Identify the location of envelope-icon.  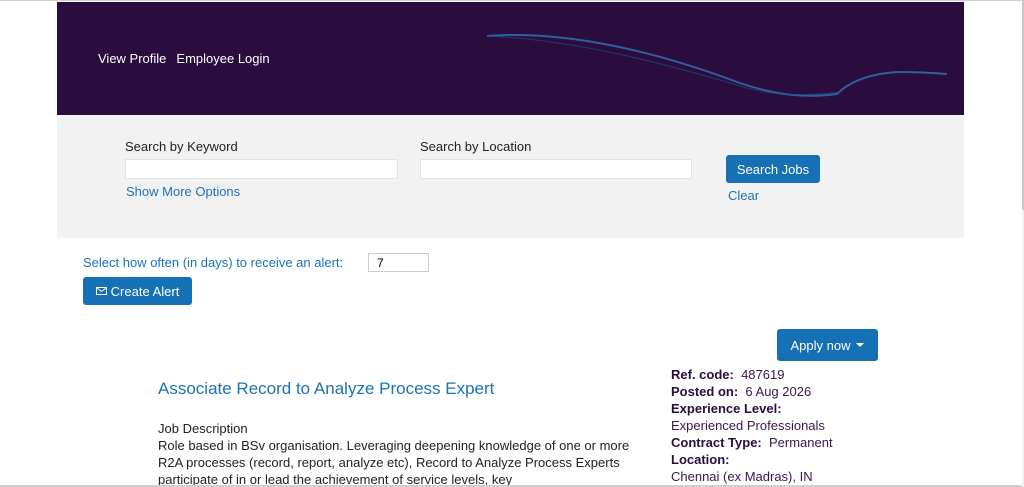
(101, 291).